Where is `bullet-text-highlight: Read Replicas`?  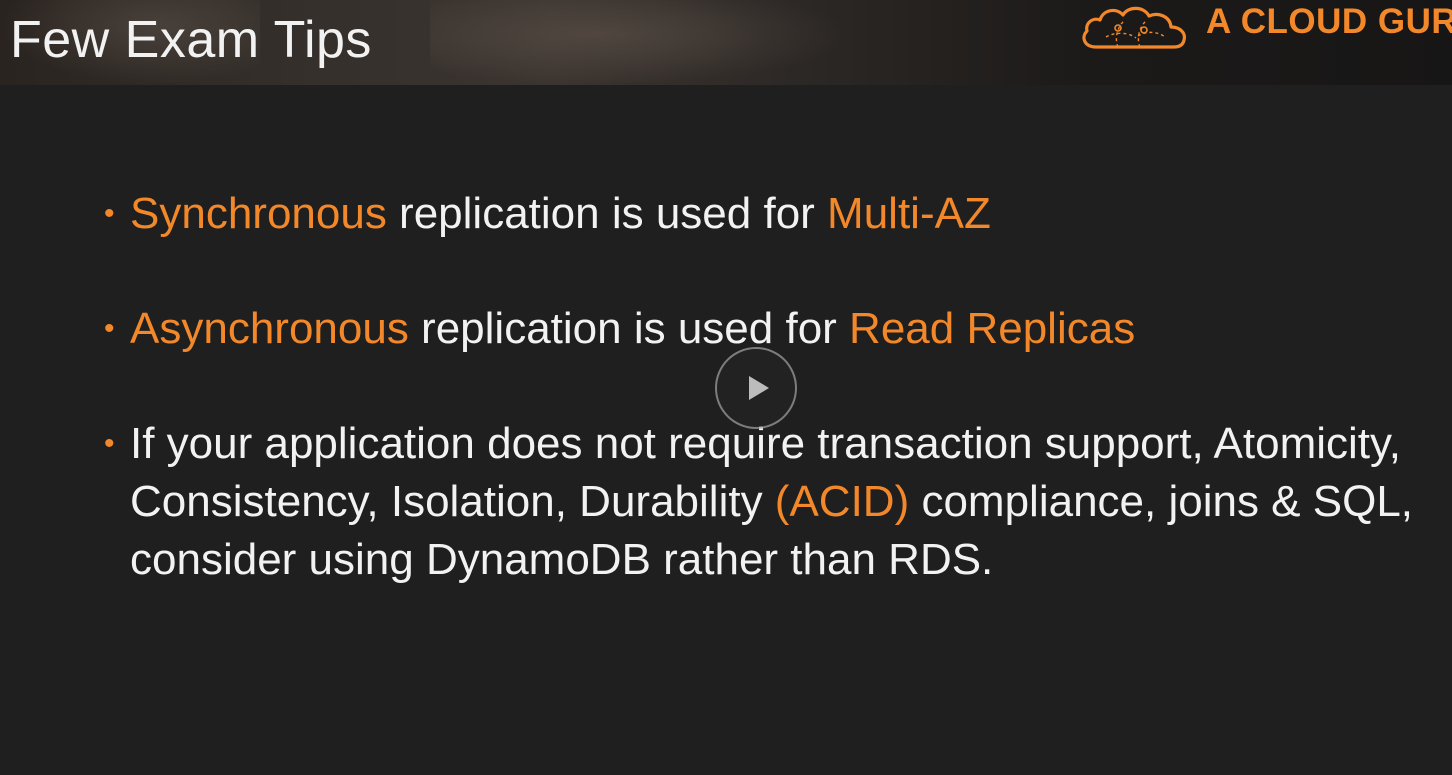 bullet-text-highlight: Read Replicas is located at coordinates (992, 328).